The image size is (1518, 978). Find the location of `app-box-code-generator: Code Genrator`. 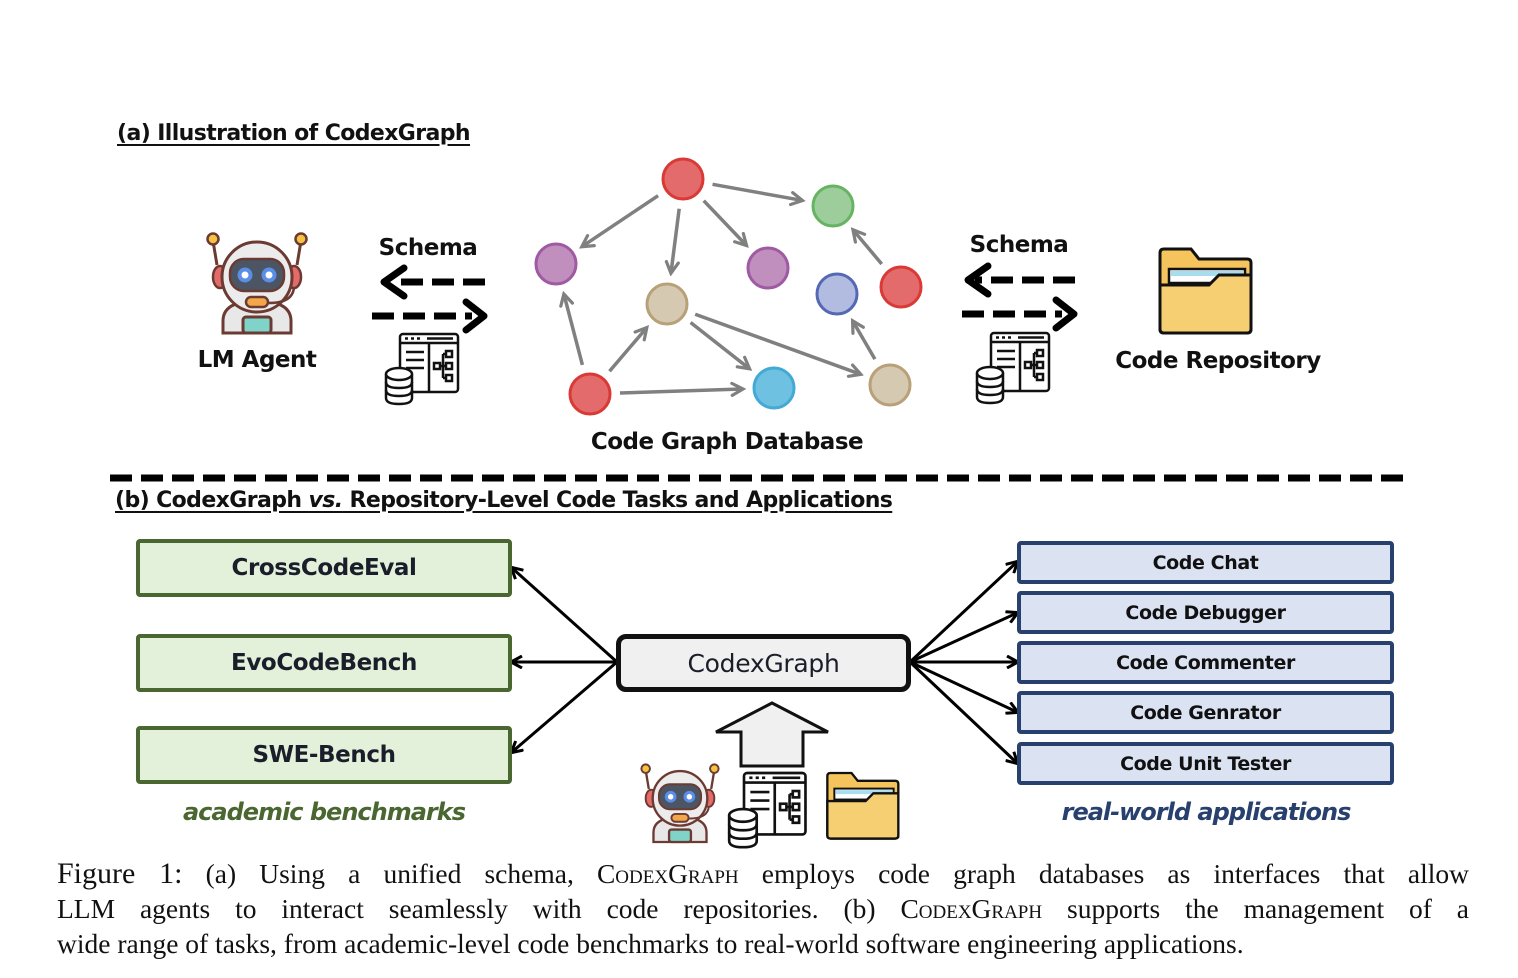

app-box-code-generator: Code Genrator is located at coordinates (1205, 712).